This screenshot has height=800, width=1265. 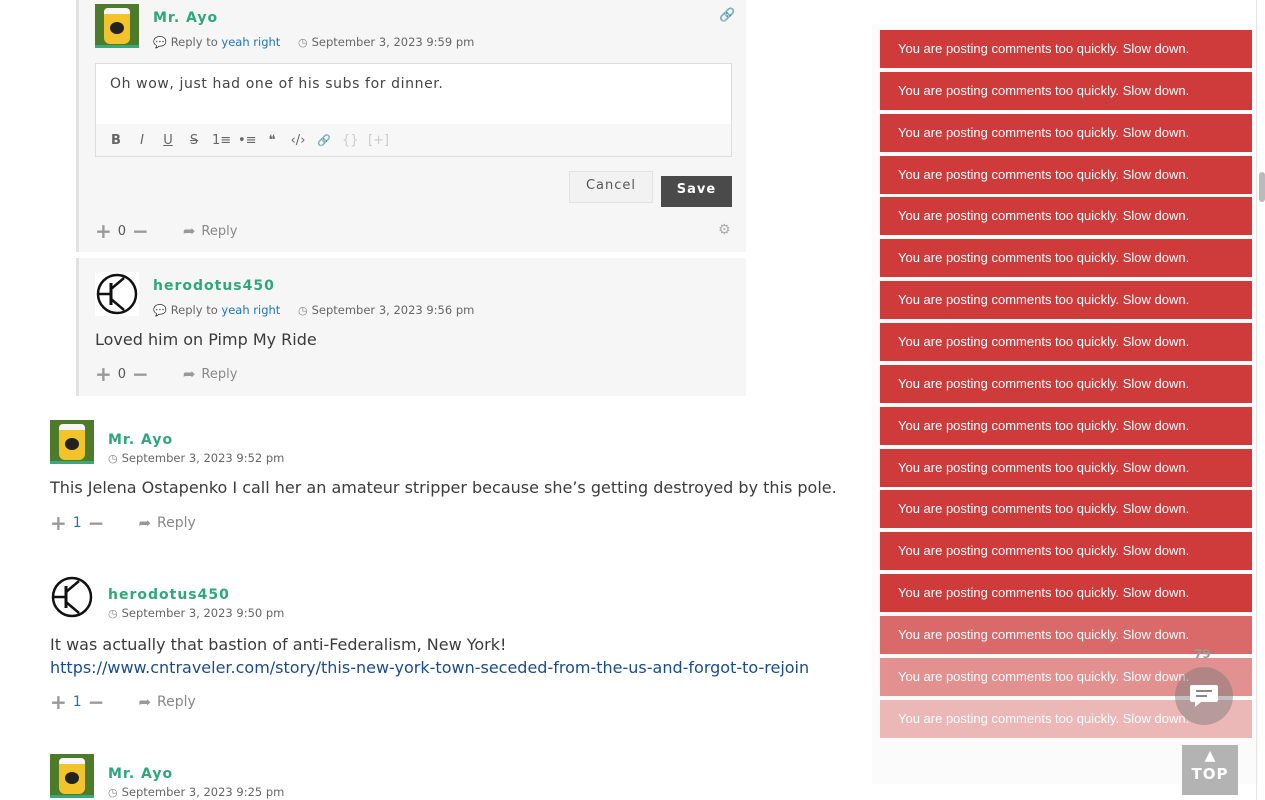 What do you see at coordinates (221, 140) in the screenshot?
I see `ordered-list-icon: 1≡` at bounding box center [221, 140].